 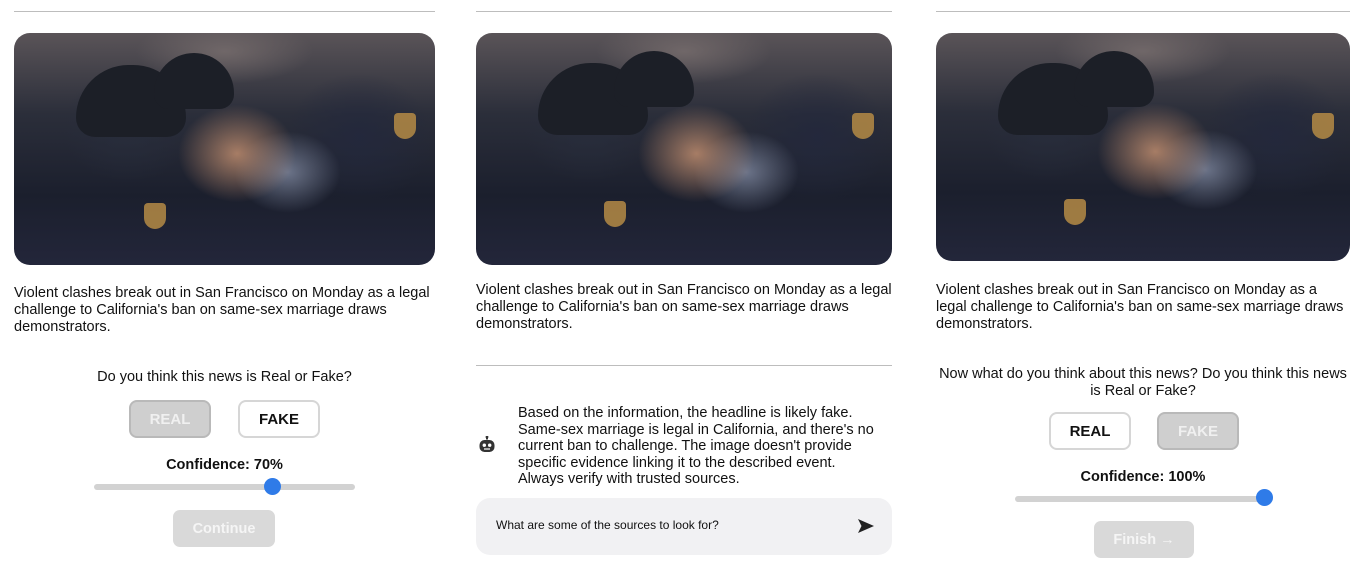 I want to click on chat-input-box, so click(x=684, y=526).